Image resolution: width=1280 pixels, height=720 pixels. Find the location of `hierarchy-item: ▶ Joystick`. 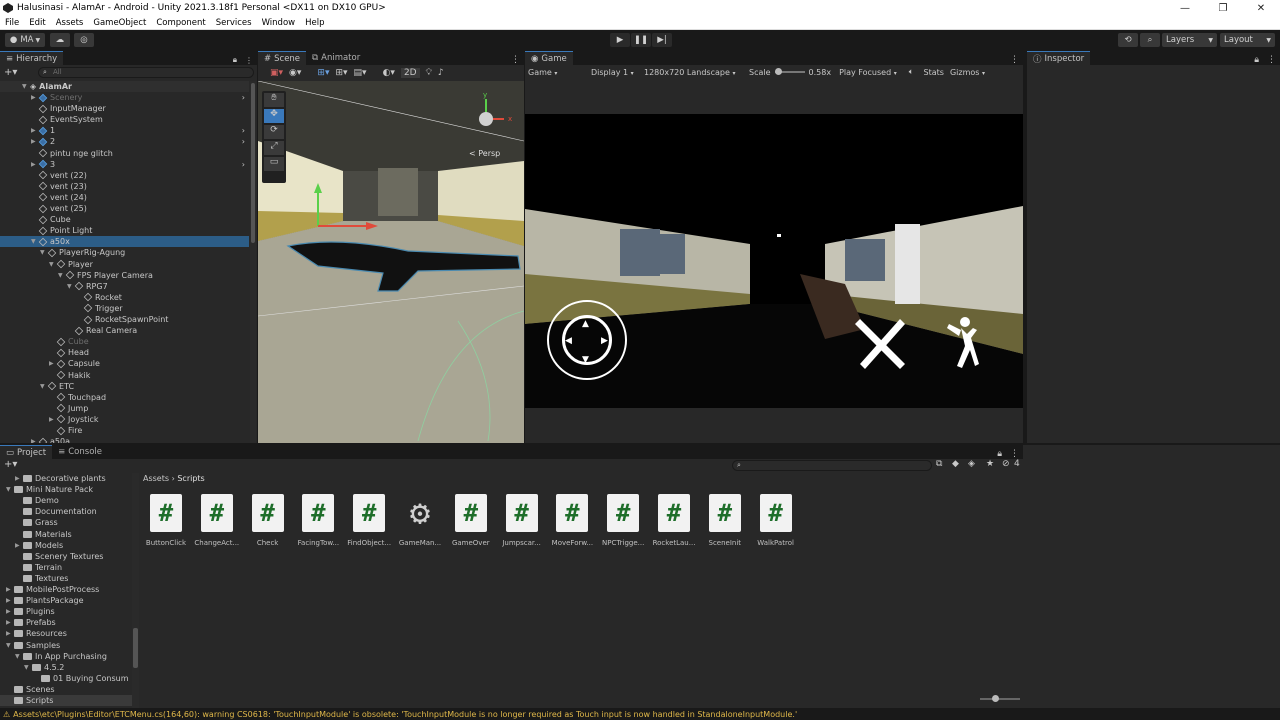

hierarchy-item: ▶ Joystick is located at coordinates (124, 419).